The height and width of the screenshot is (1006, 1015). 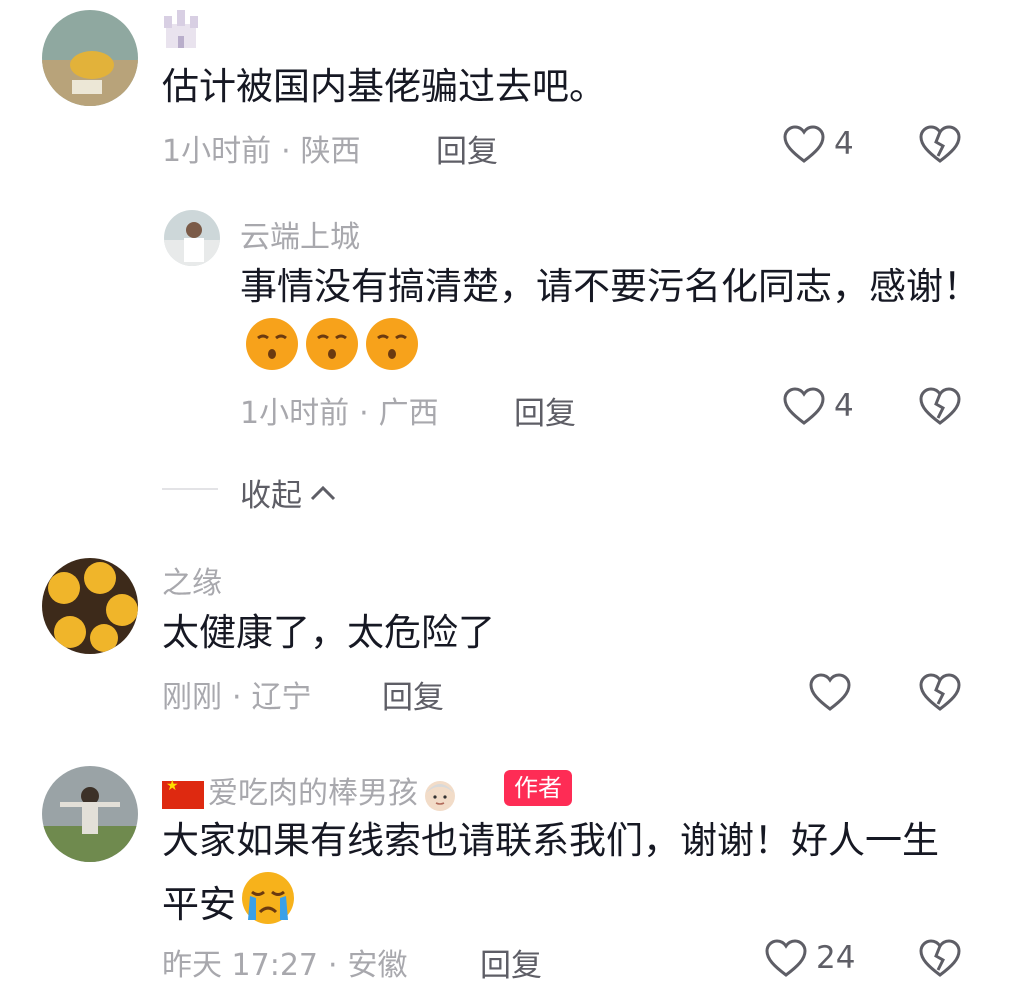 What do you see at coordinates (330, 151) in the screenshot?
I see `comment-location: 陕西` at bounding box center [330, 151].